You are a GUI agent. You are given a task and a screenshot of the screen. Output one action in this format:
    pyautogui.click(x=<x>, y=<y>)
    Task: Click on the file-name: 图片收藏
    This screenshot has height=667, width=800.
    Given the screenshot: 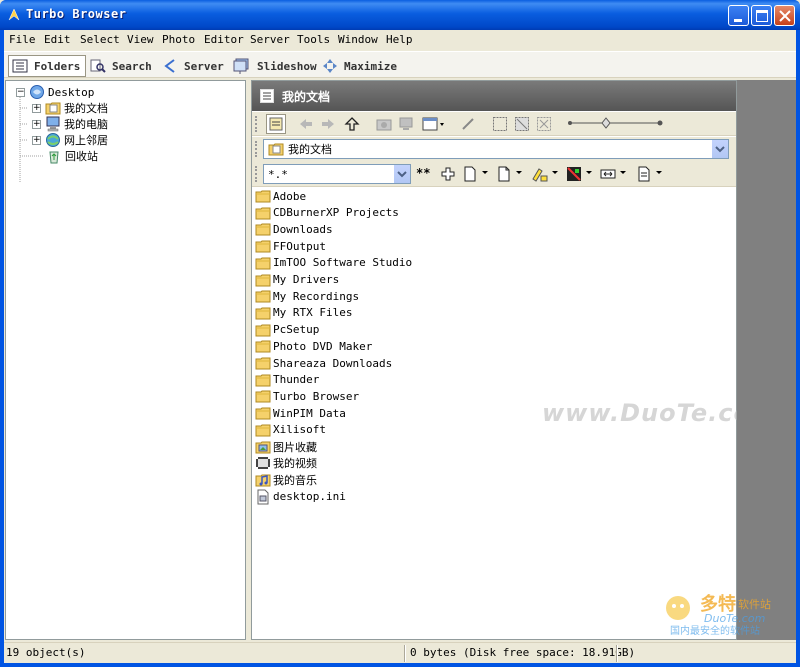 What is the action you would take?
    pyautogui.click(x=295, y=447)
    